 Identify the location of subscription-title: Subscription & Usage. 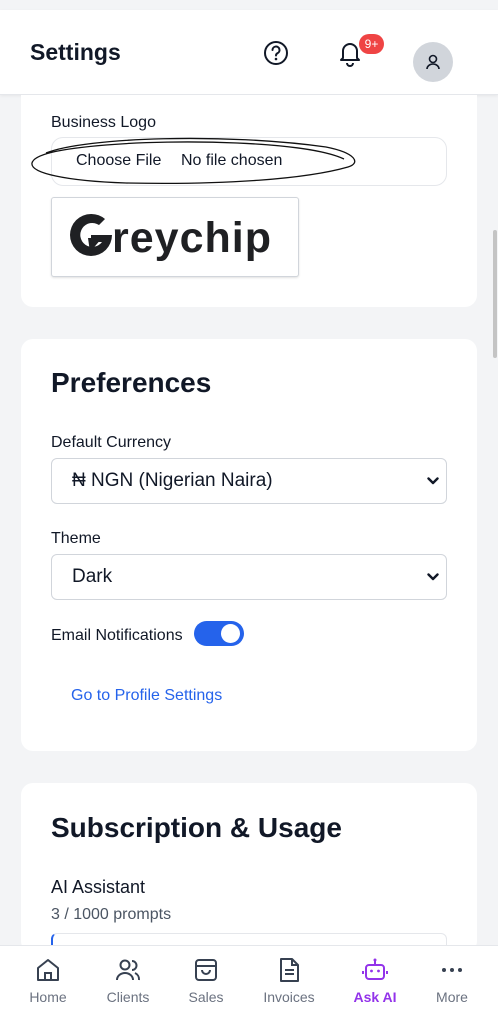
(196, 827).